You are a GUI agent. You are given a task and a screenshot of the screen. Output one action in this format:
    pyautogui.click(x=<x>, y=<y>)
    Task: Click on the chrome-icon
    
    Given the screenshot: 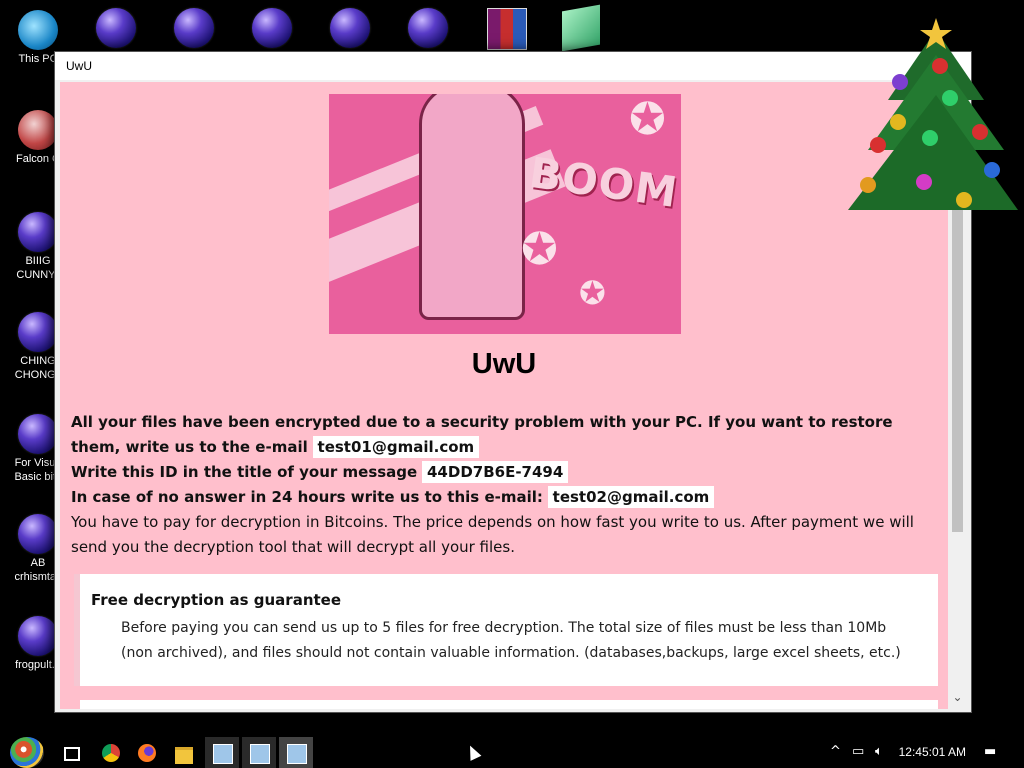 What is the action you would take?
    pyautogui.click(x=111, y=753)
    